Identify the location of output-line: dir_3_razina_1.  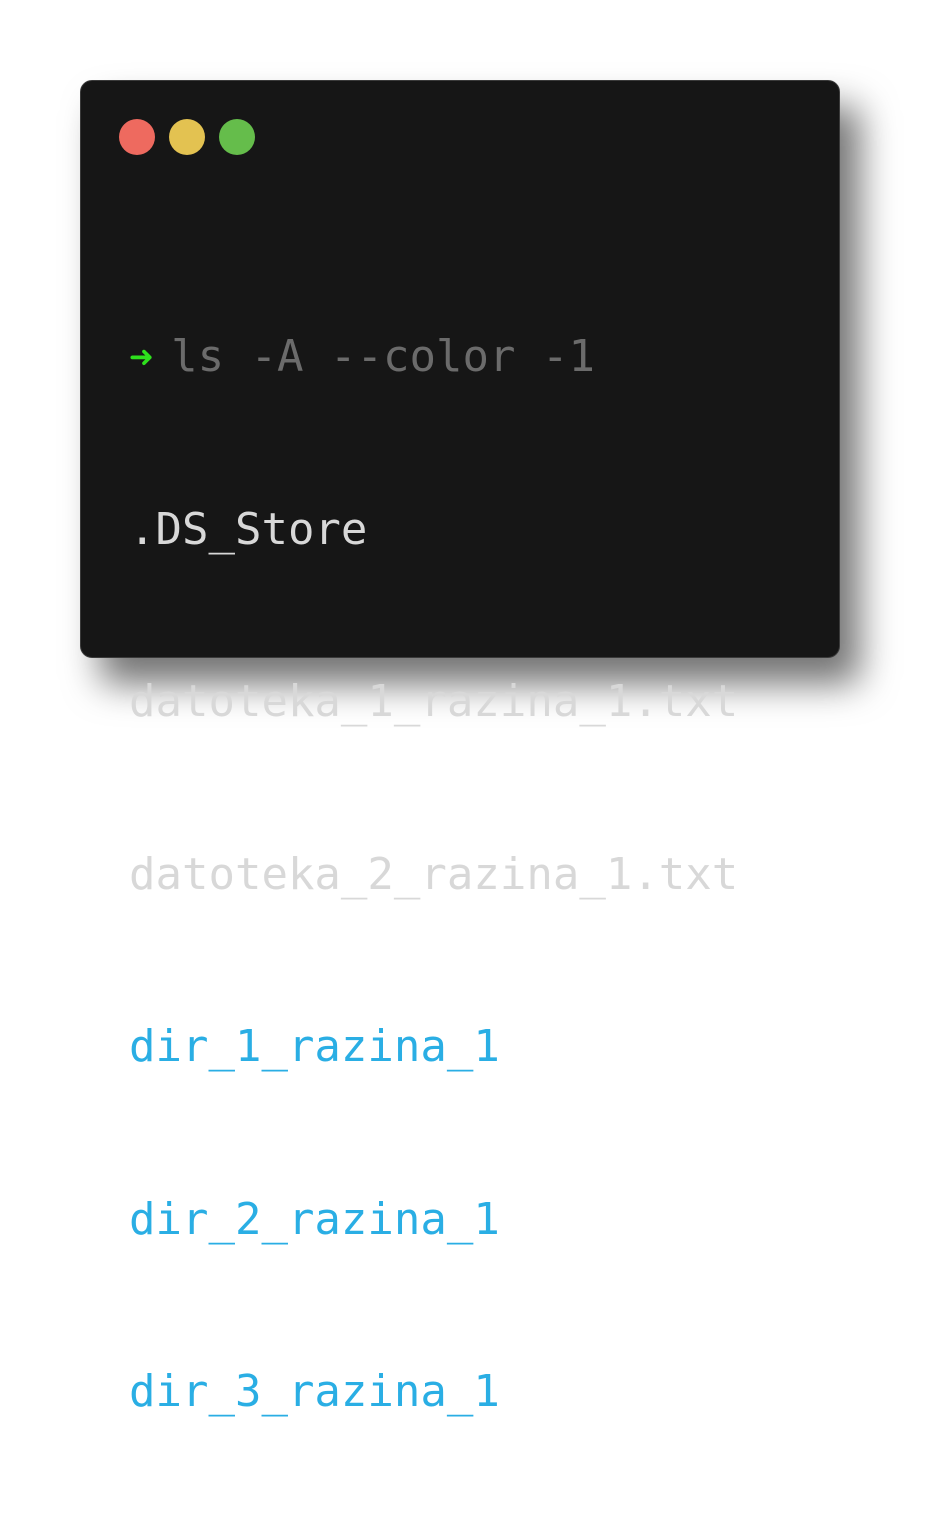
(314, 1391).